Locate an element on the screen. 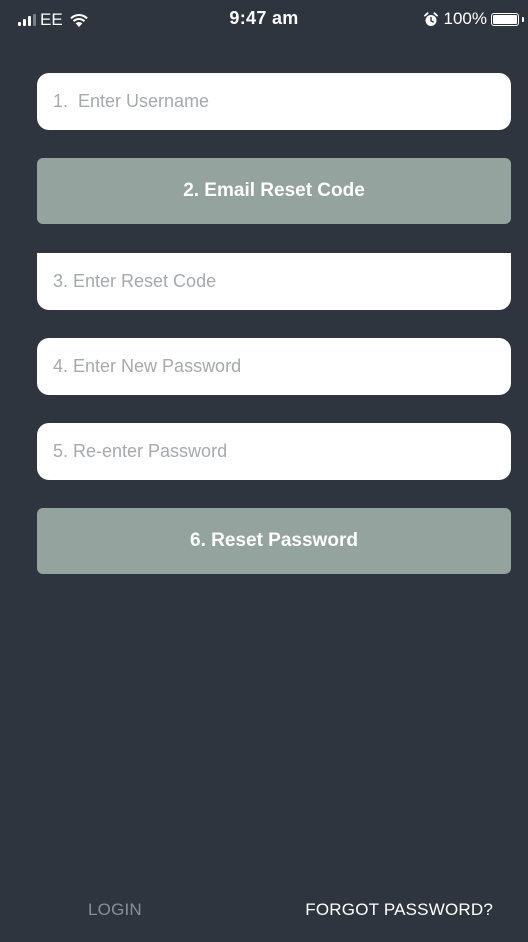 Image resolution: width=528 pixels, height=942 pixels. reset-password-button: 6. Reset Password is located at coordinates (274, 541).